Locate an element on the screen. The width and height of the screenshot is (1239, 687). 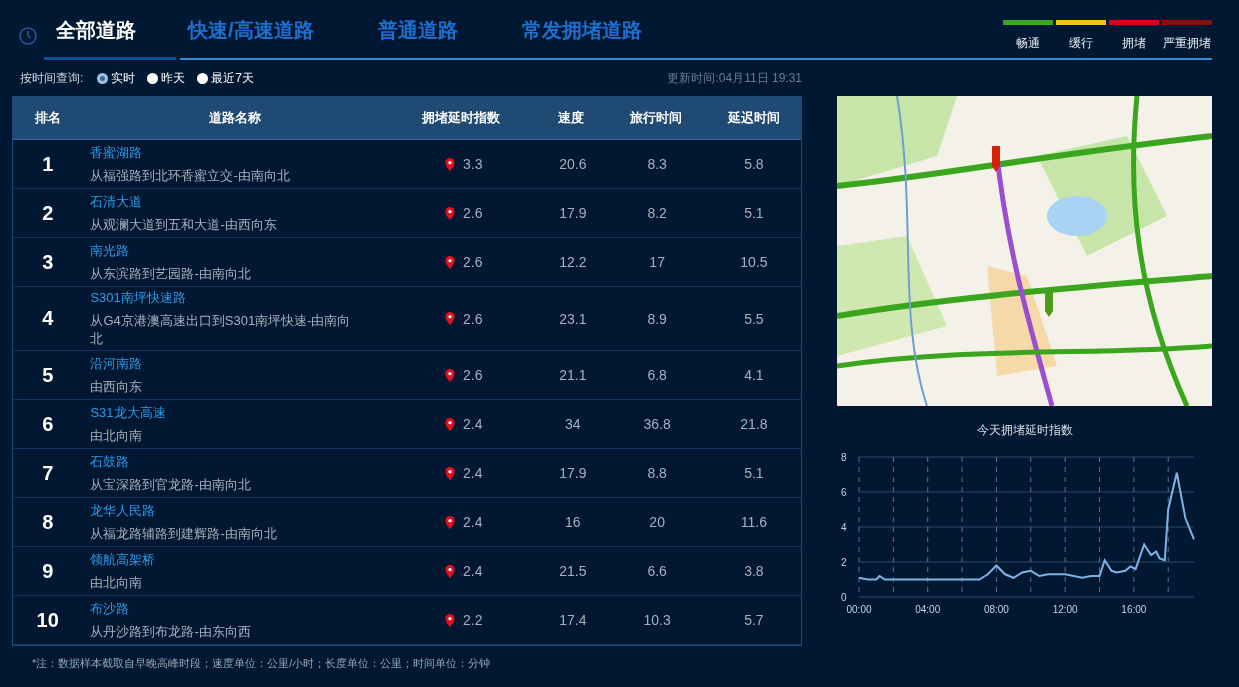
road-link: 香蜜湖路 is located at coordinates (227, 152).